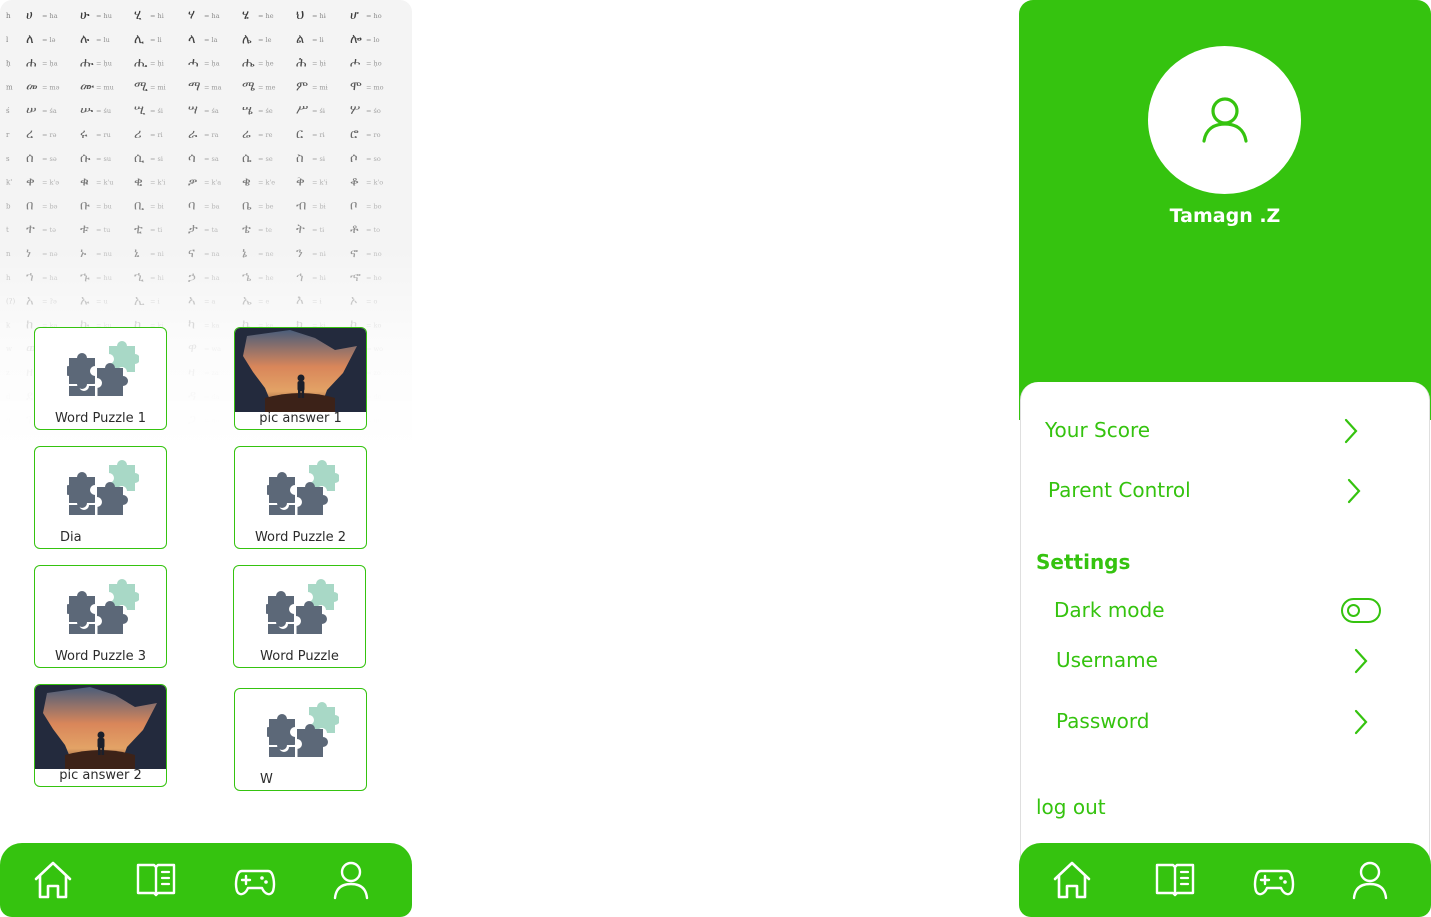  I want to click on settings-heading: Settings, so click(1083, 562).